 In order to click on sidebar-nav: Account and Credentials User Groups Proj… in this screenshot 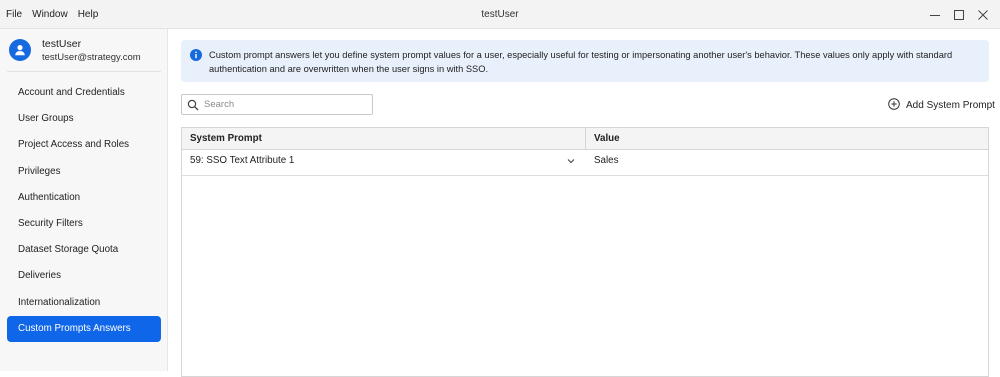, I will do `click(84, 211)`.